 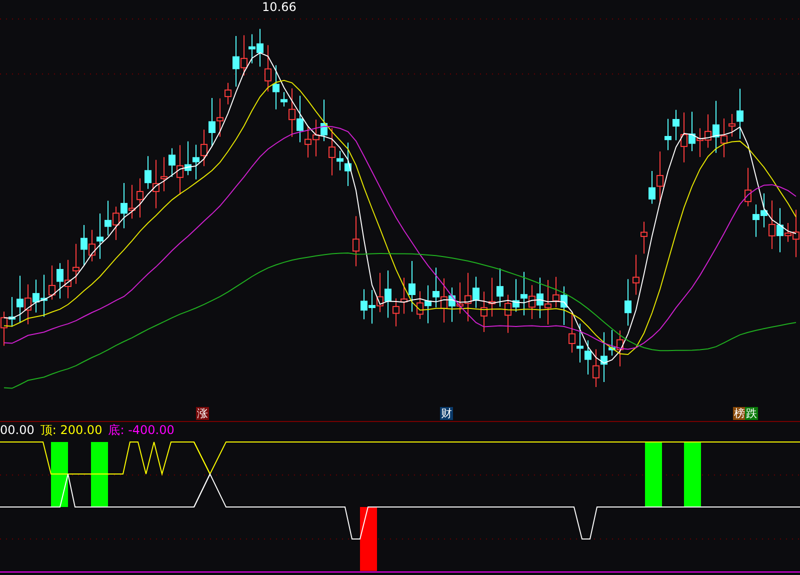 I want to click on event-marker: 跌, so click(x=751, y=413).